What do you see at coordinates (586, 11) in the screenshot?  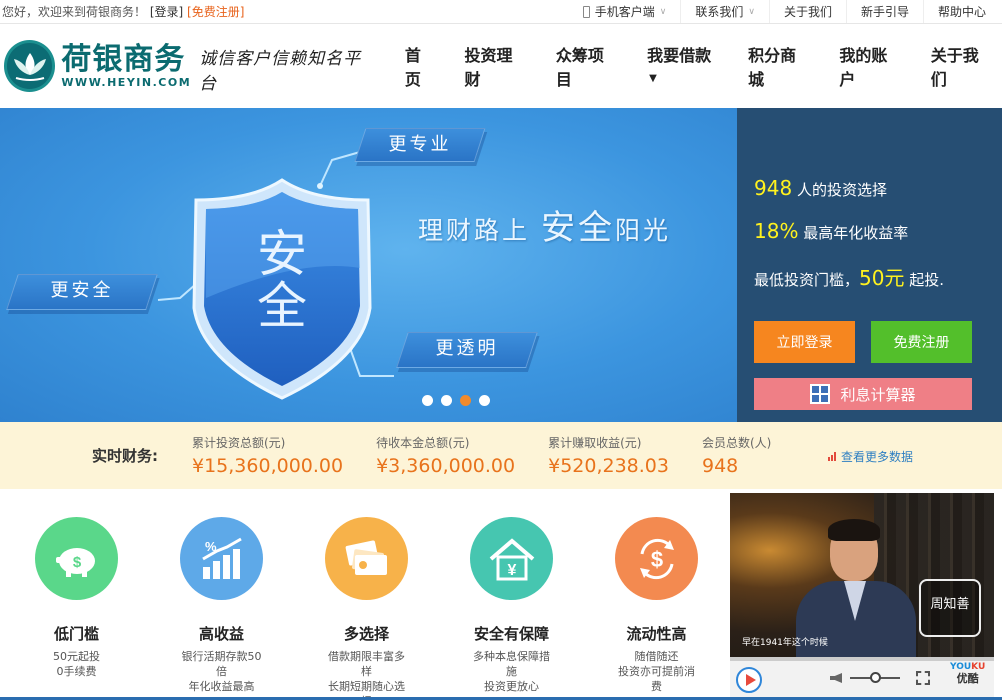 I see `phone-icon` at bounding box center [586, 11].